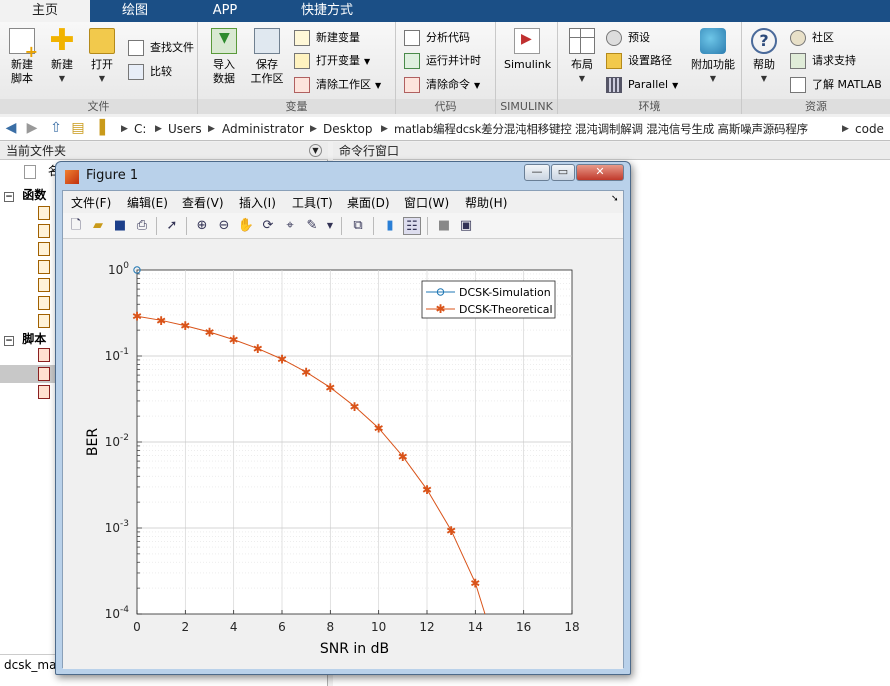  Describe the element at coordinates (337, 85) in the screenshot. I see `clear-workspace-button: 清除工作区 ▼` at that location.